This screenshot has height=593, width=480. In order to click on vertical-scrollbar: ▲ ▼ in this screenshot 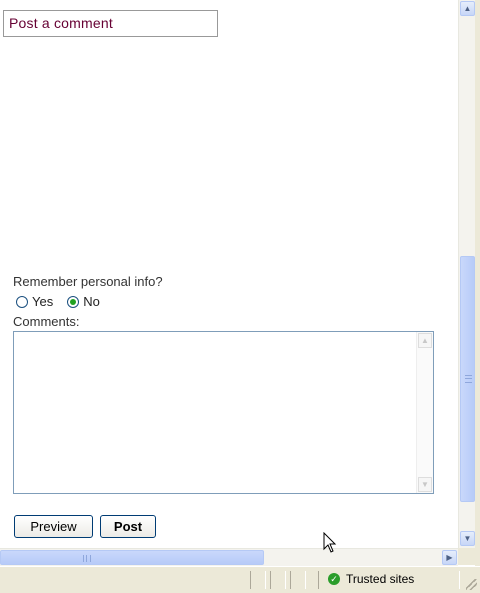, I will do `click(467, 274)`.